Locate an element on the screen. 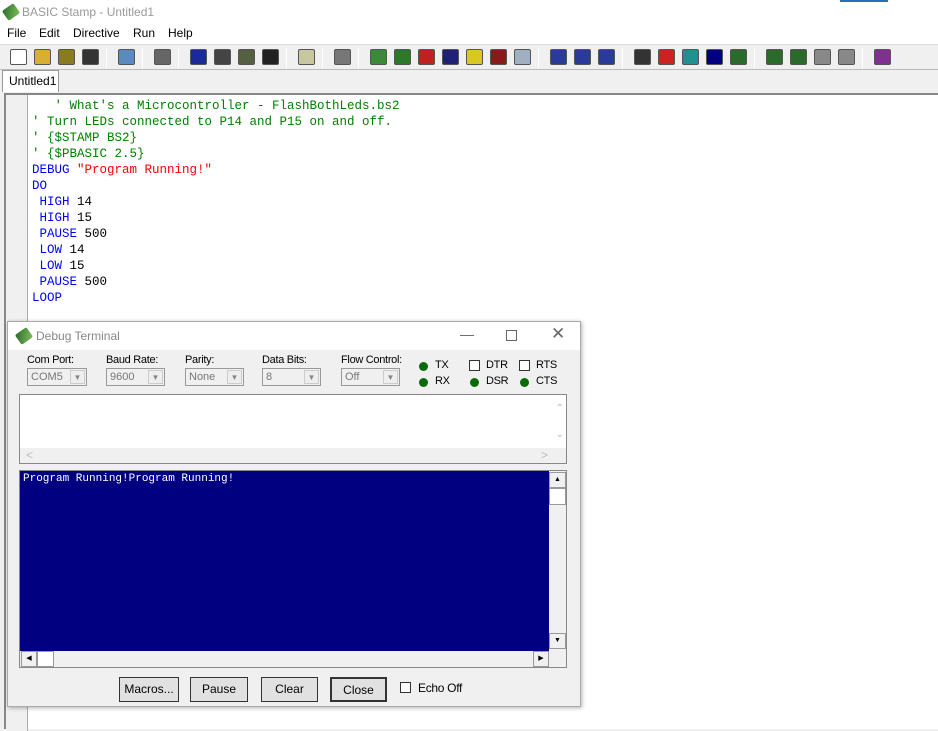 This screenshot has width=938, height=731. stamp-bs2px-icon is located at coordinates (522, 57).